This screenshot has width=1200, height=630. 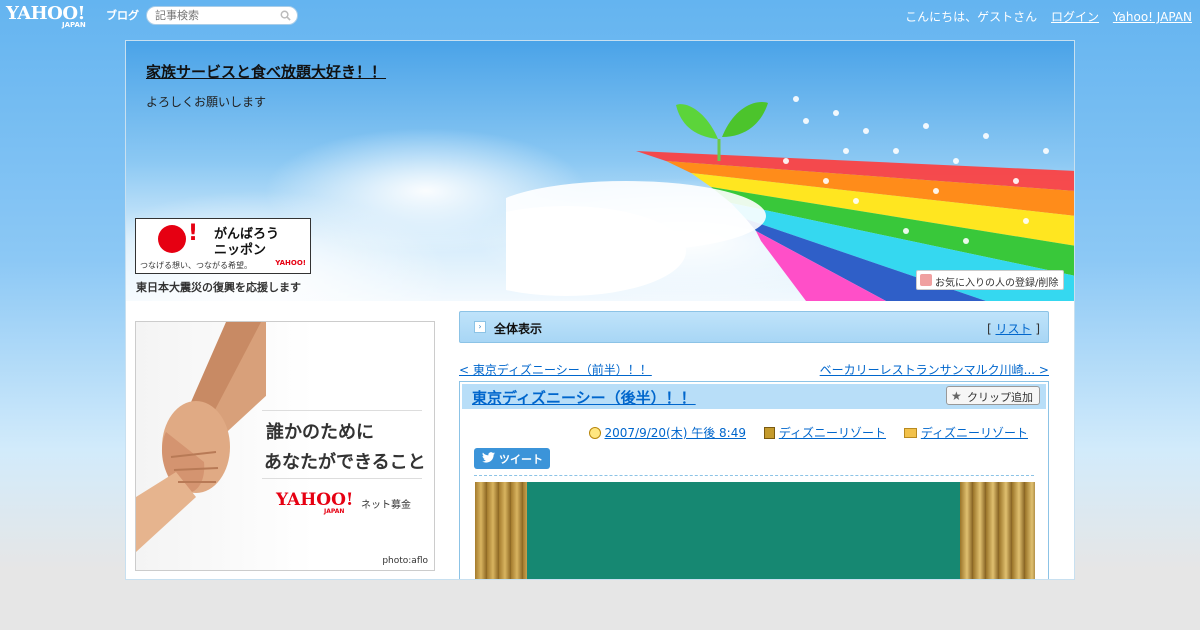 What do you see at coordinates (334, 511) in the screenshot?
I see `ad-japan-text: JAPAN` at bounding box center [334, 511].